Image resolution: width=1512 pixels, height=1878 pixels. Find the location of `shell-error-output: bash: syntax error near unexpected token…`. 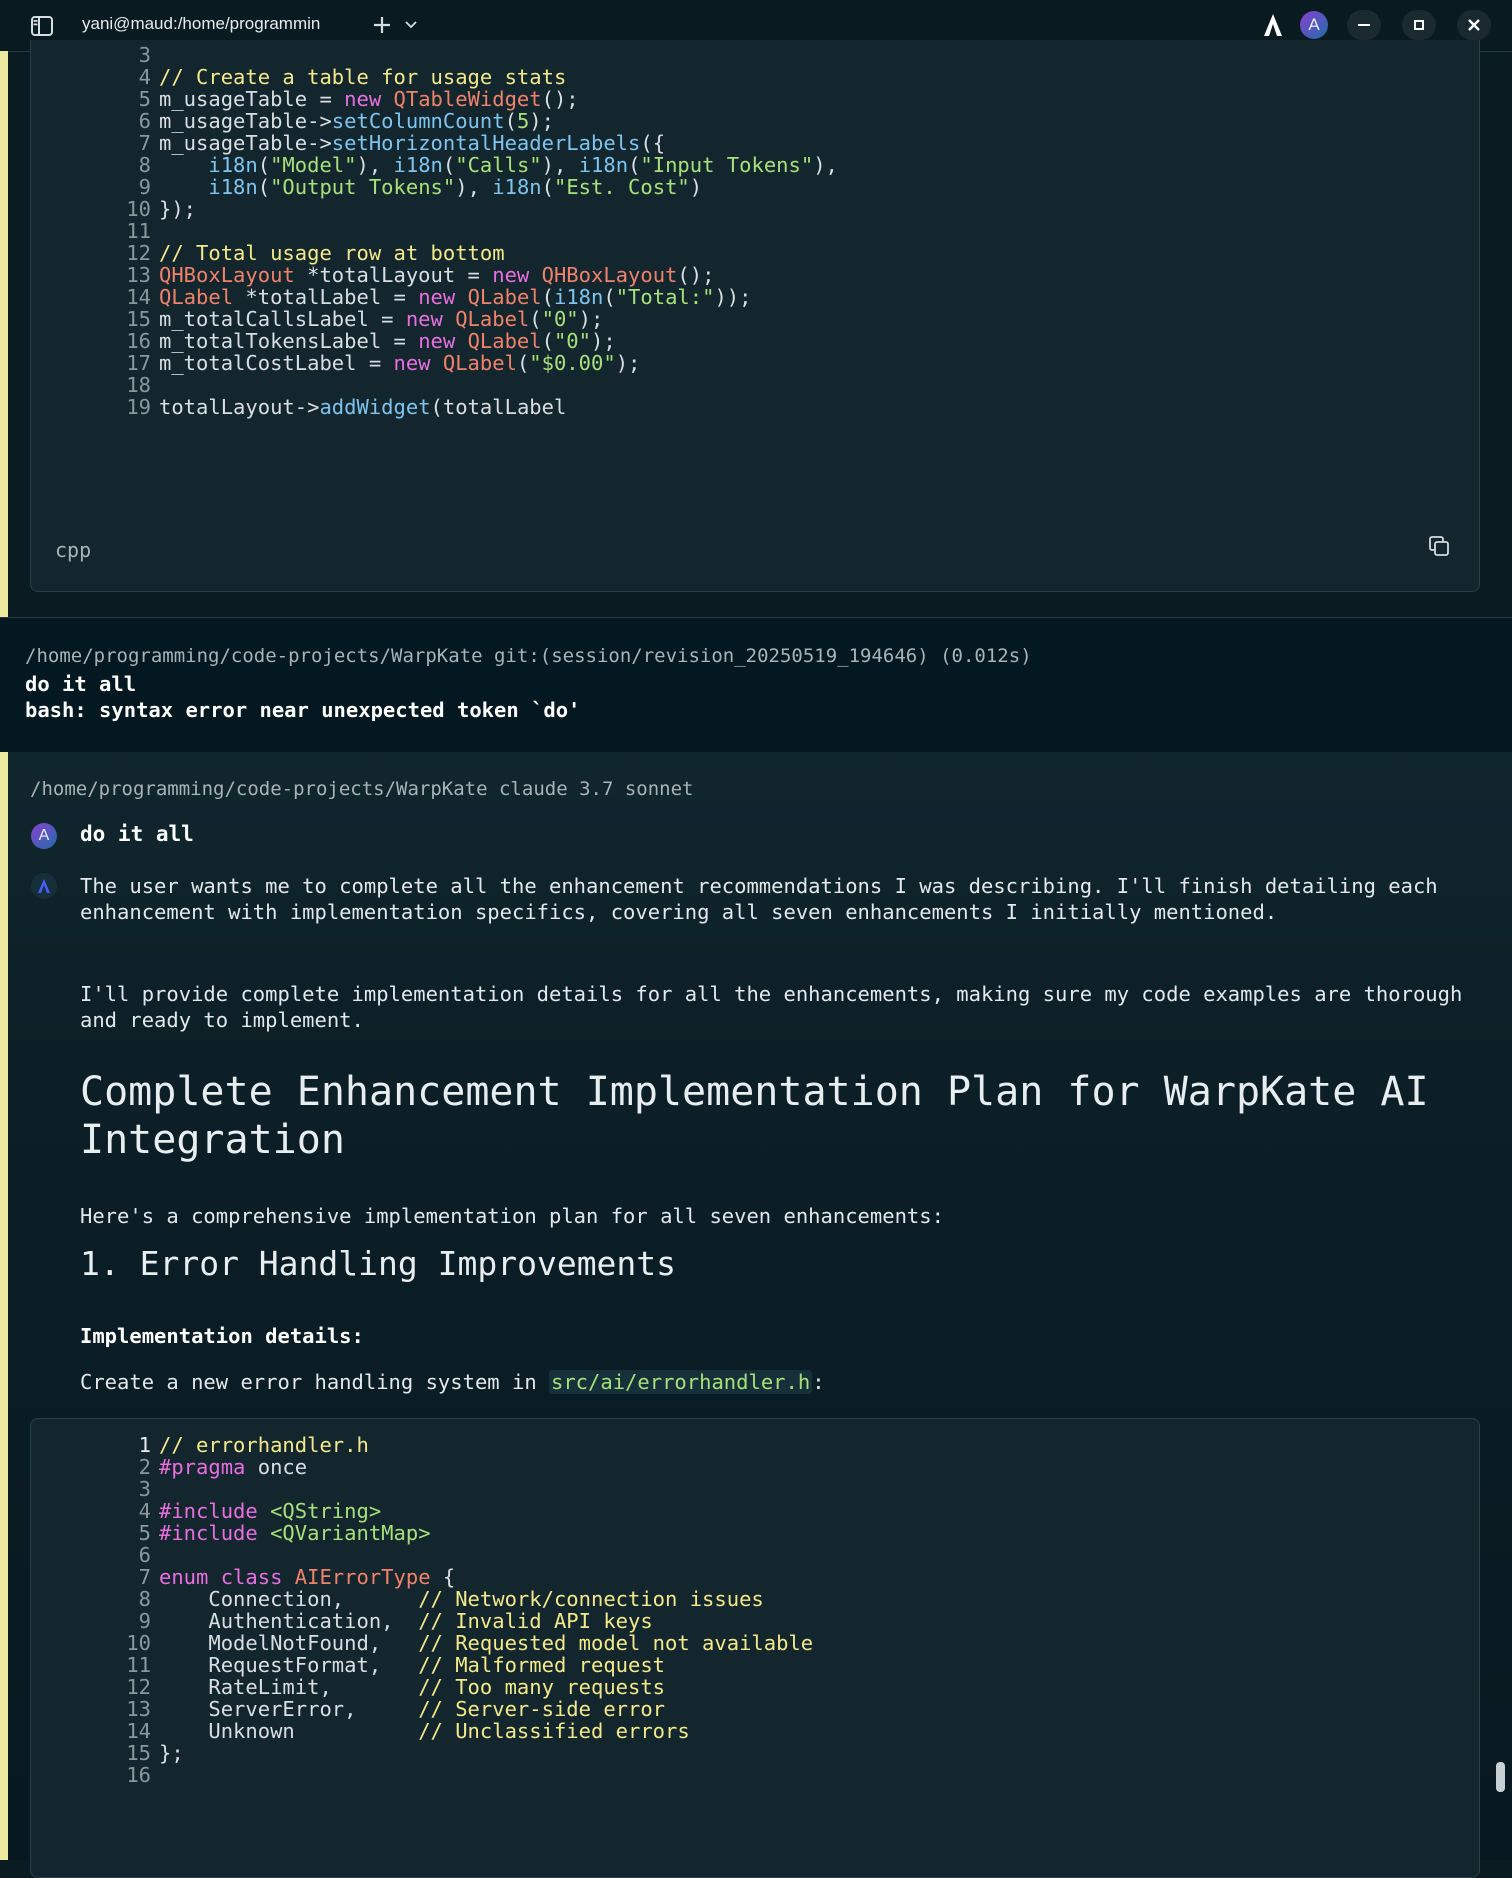

shell-error-output: bash: syntax error near unexpected token… is located at coordinates (303, 710).